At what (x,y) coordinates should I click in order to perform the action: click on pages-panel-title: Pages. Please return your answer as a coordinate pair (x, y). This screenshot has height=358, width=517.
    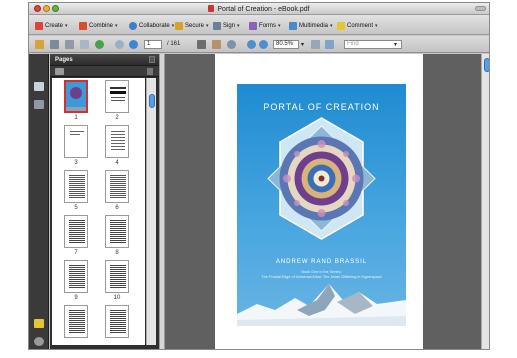
    Looking at the image, I should click on (64, 60).